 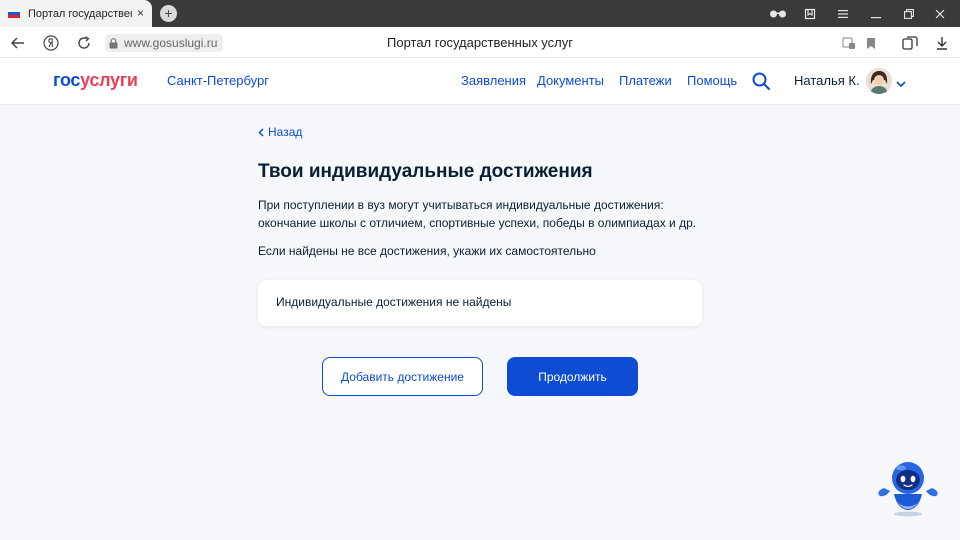 What do you see at coordinates (810, 13) in the screenshot?
I see `bookmarks-icon` at bounding box center [810, 13].